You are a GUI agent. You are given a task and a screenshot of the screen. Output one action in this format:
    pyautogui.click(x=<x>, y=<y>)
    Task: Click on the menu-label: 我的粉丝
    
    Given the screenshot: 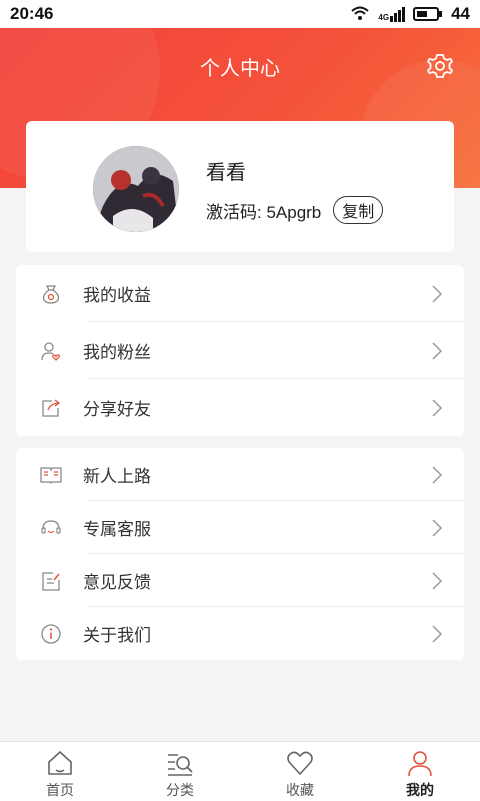 What is the action you would take?
    pyautogui.click(x=117, y=352)
    